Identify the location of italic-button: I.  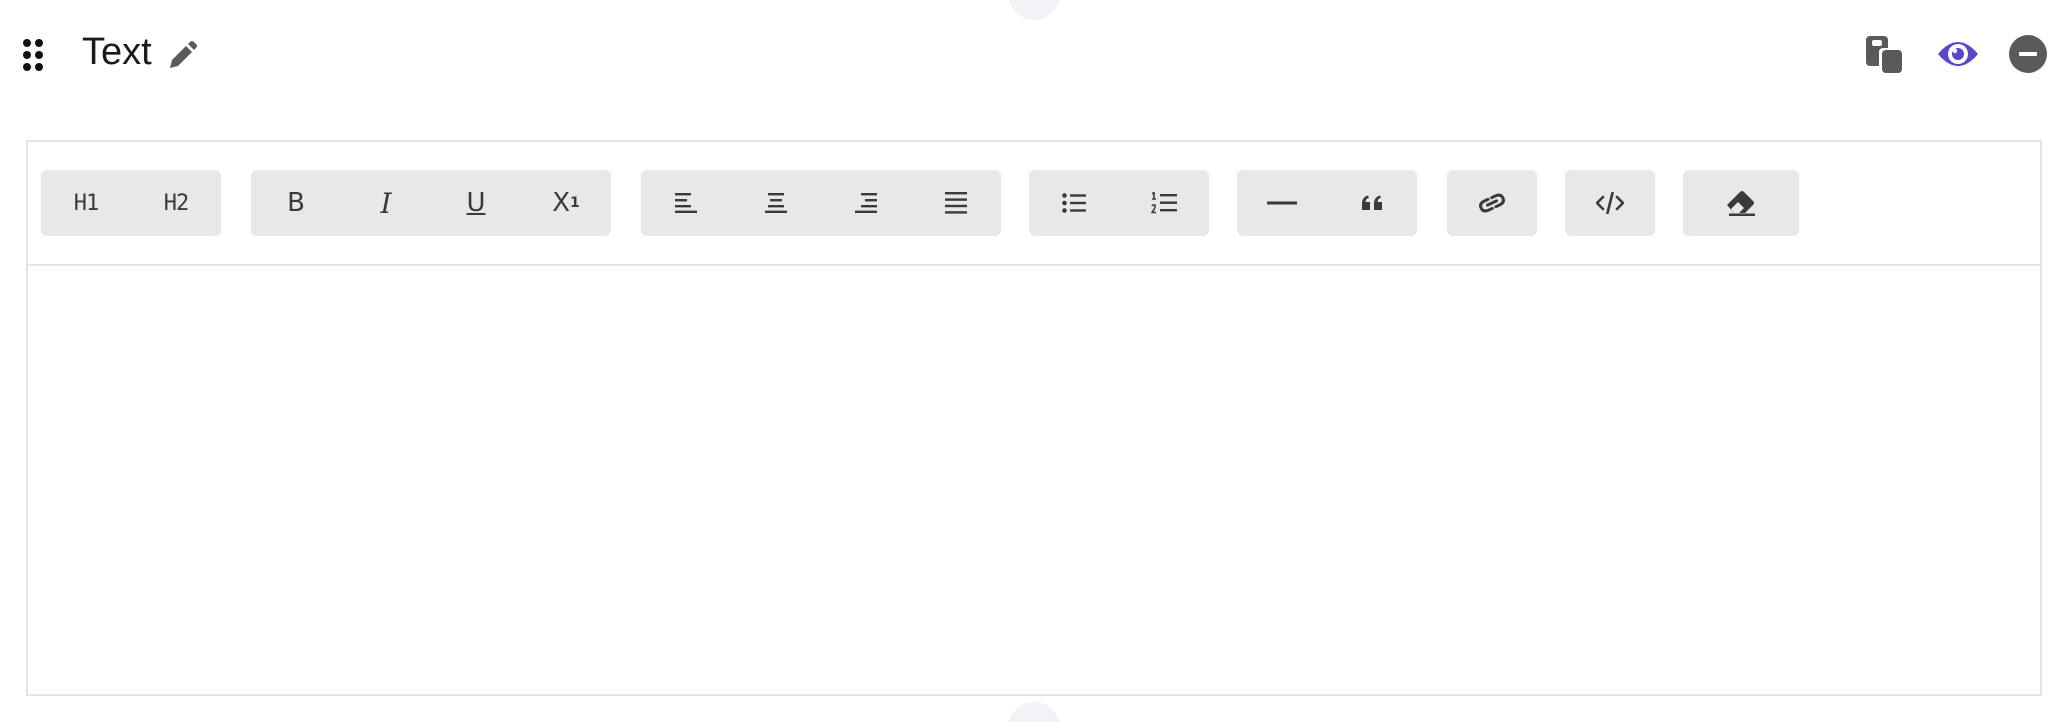
(386, 203).